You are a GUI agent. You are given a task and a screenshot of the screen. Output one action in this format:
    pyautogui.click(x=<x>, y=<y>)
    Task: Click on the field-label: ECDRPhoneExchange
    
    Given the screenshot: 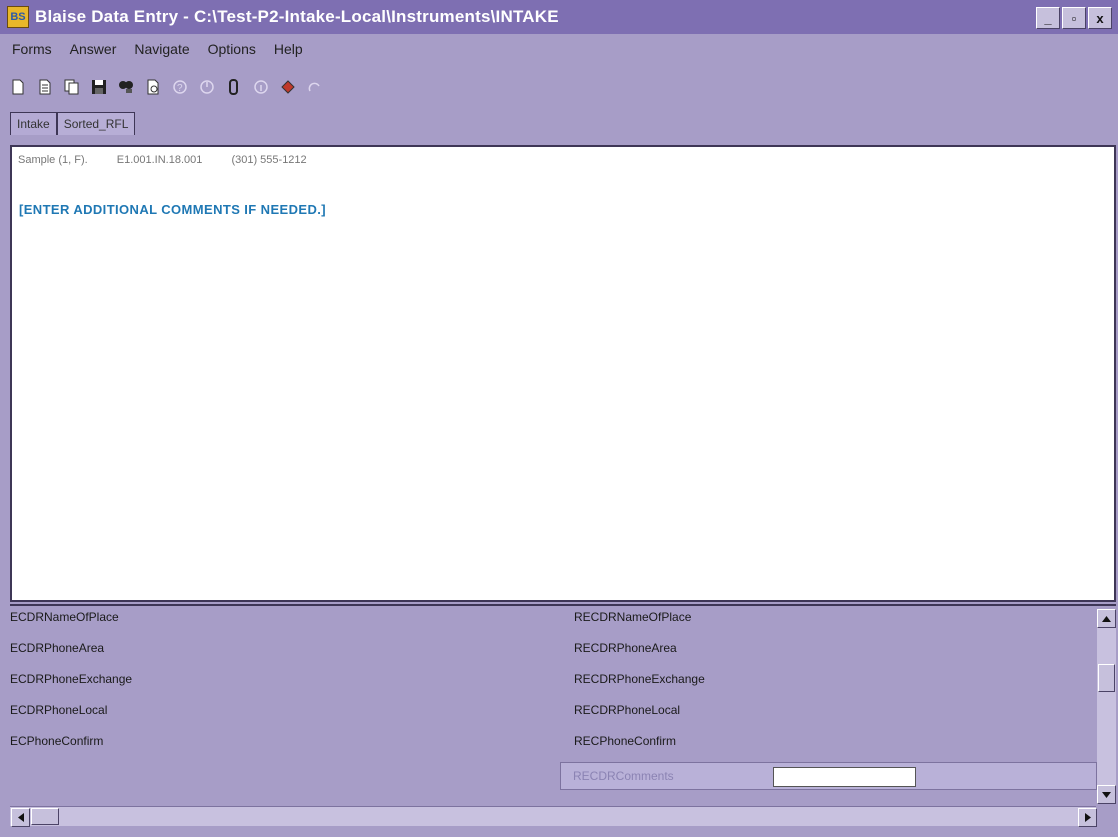 What is the action you would take?
    pyautogui.click(x=71, y=679)
    